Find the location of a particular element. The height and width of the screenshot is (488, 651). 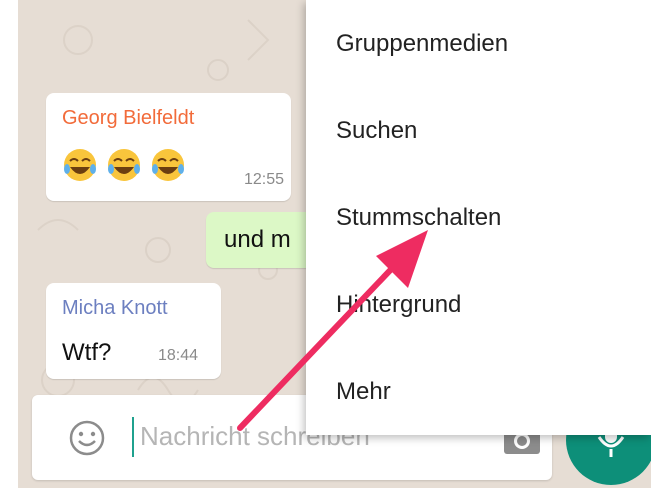

menu-item-gruppenmedien: Gruppenmedien is located at coordinates (422, 44).